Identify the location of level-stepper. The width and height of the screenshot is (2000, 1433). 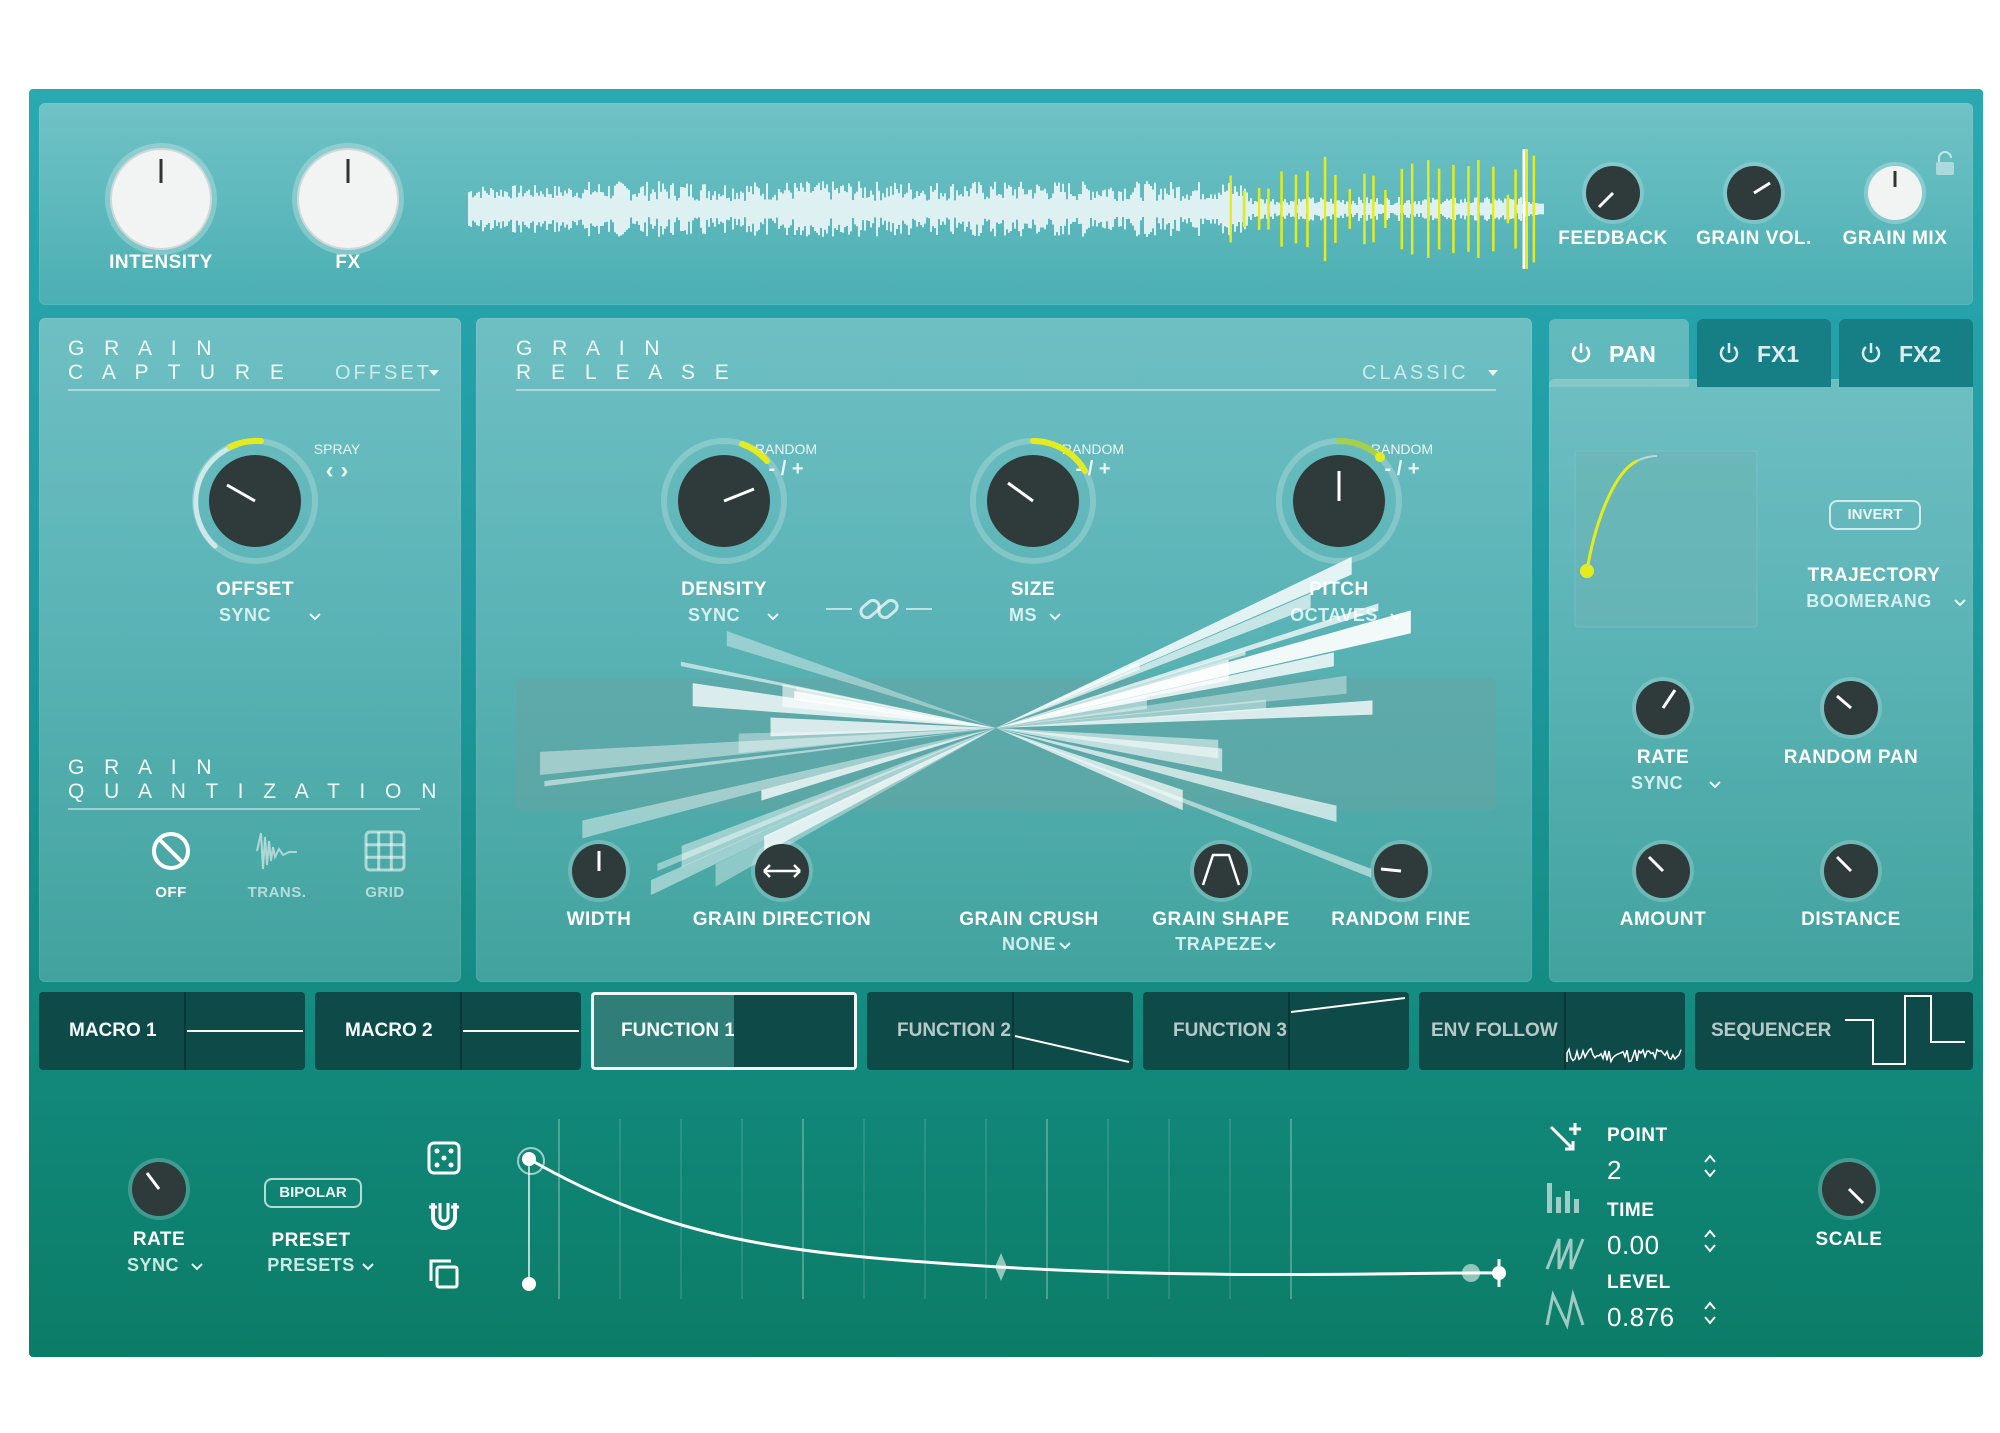
(1710, 1313).